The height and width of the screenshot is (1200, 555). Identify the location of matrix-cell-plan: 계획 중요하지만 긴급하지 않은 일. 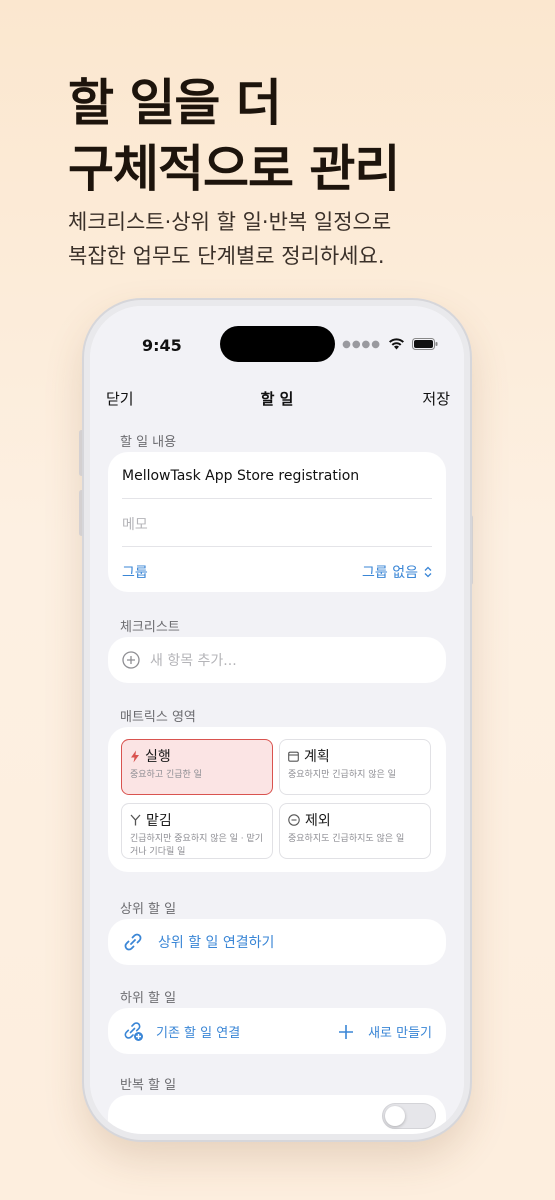
(355, 767).